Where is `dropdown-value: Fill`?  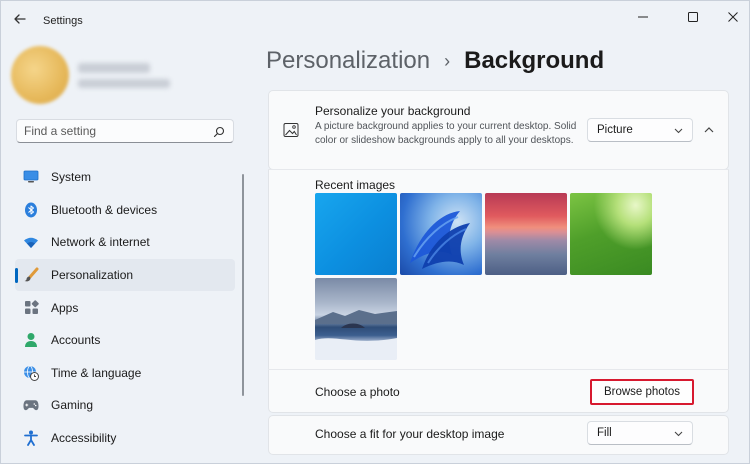
dropdown-value: Fill is located at coordinates (604, 433).